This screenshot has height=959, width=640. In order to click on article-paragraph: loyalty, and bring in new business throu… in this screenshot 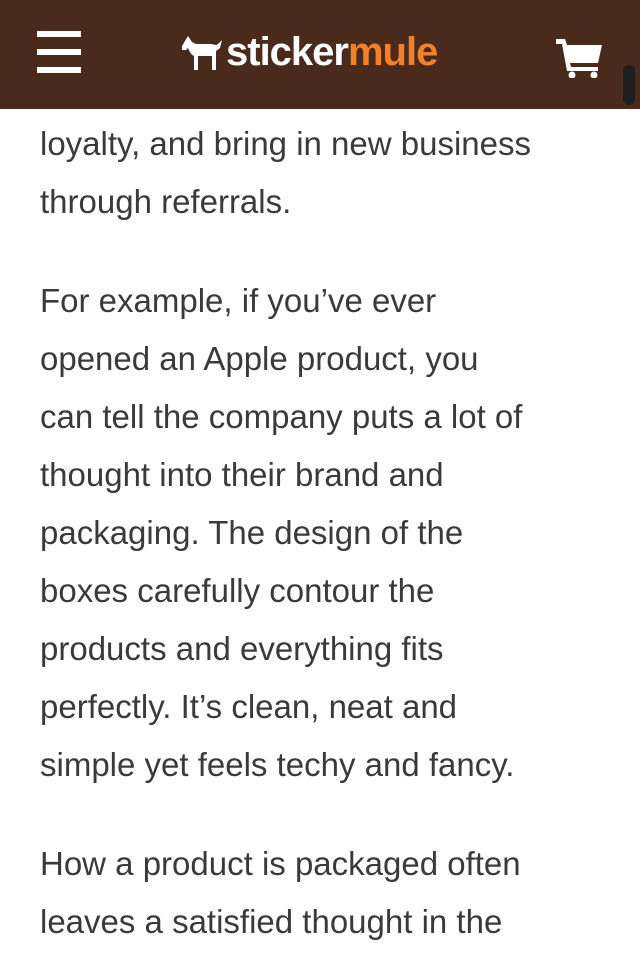, I will do `click(325, 173)`.